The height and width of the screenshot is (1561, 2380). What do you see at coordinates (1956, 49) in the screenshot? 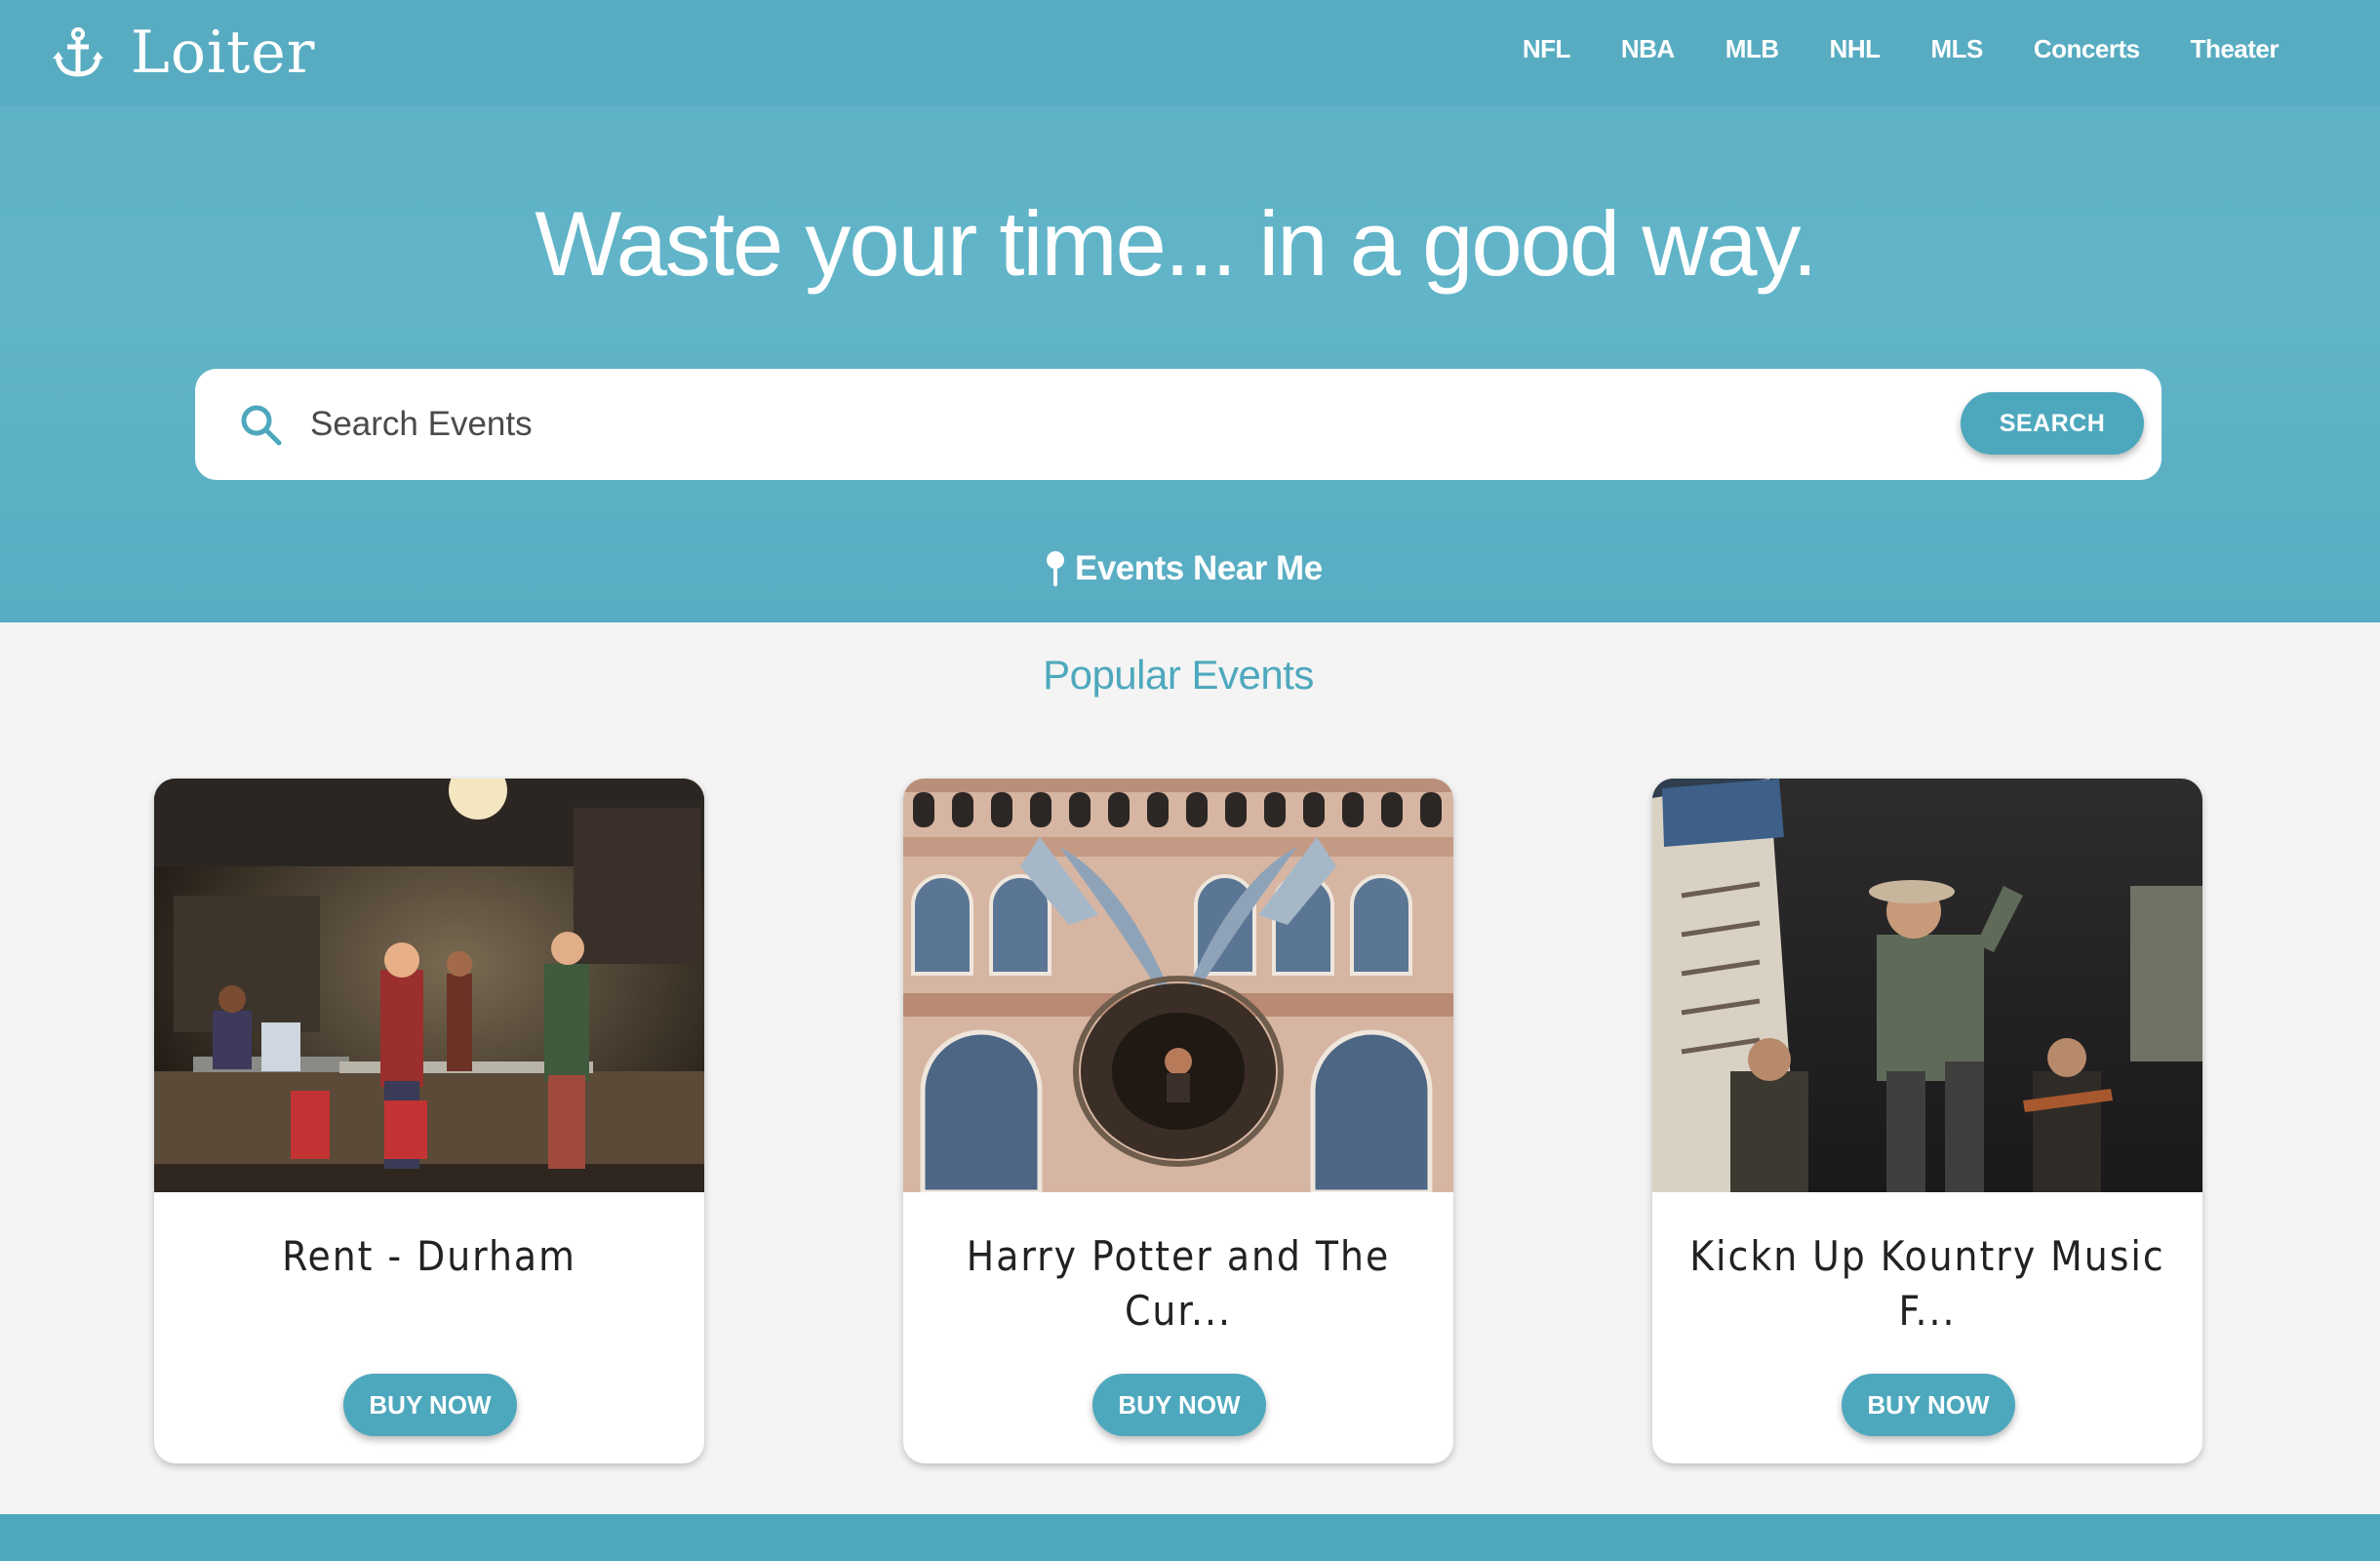
I see `nav-item-mls: MLS` at bounding box center [1956, 49].